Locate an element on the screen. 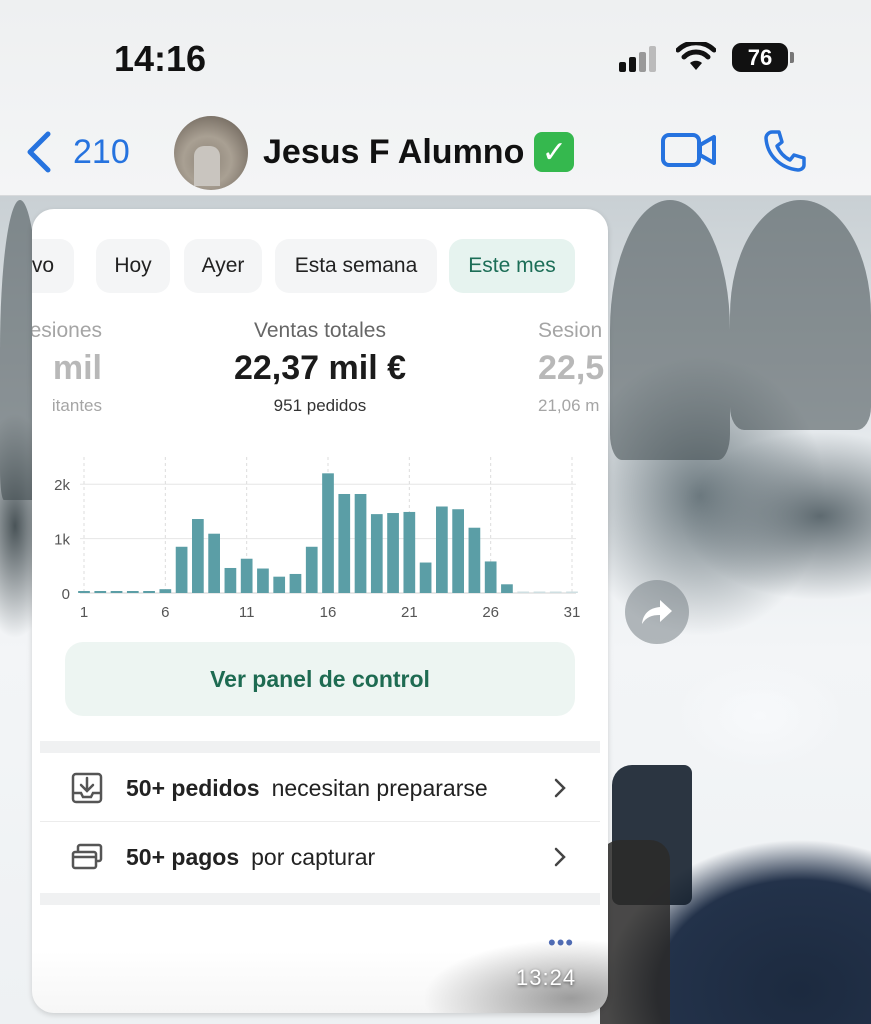  chart-y-tick-label: 1k is located at coordinates (62, 540).